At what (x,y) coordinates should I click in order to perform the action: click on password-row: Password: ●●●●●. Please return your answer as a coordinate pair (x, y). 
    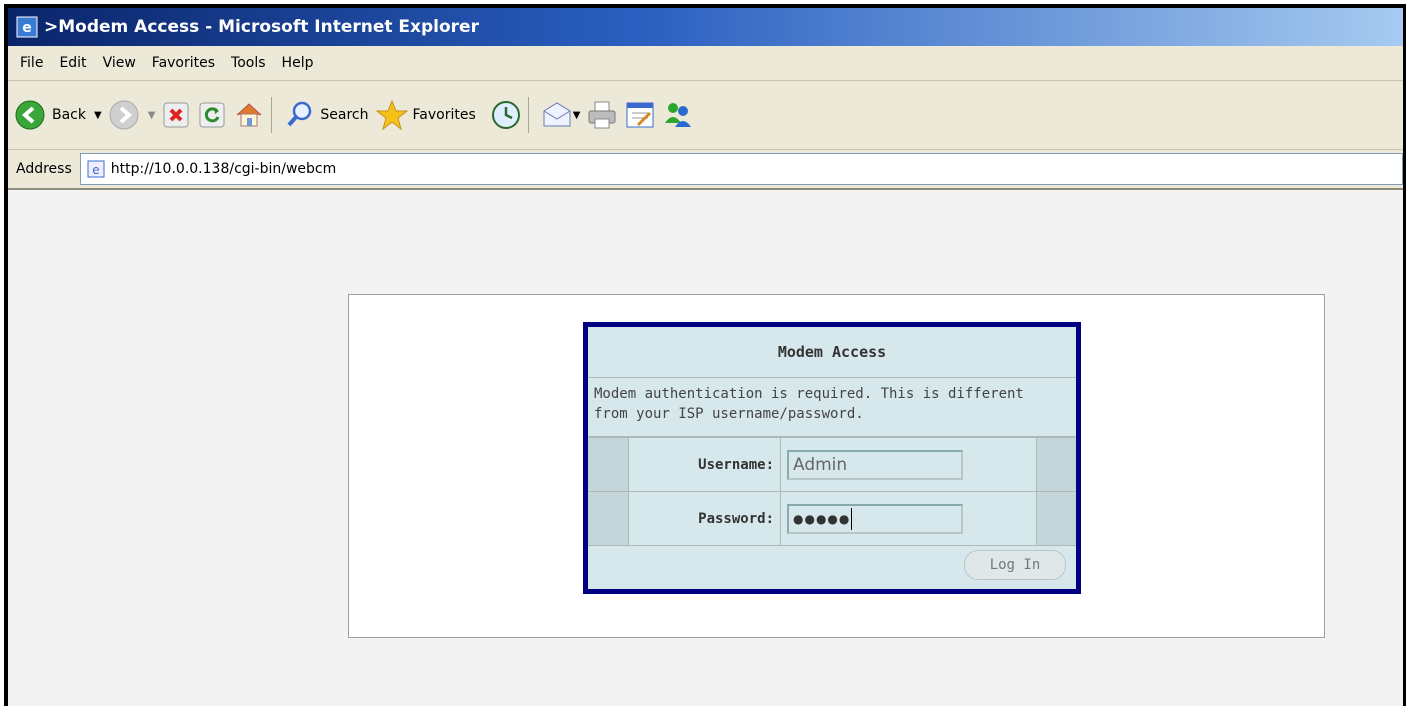
    Looking at the image, I should click on (832, 519).